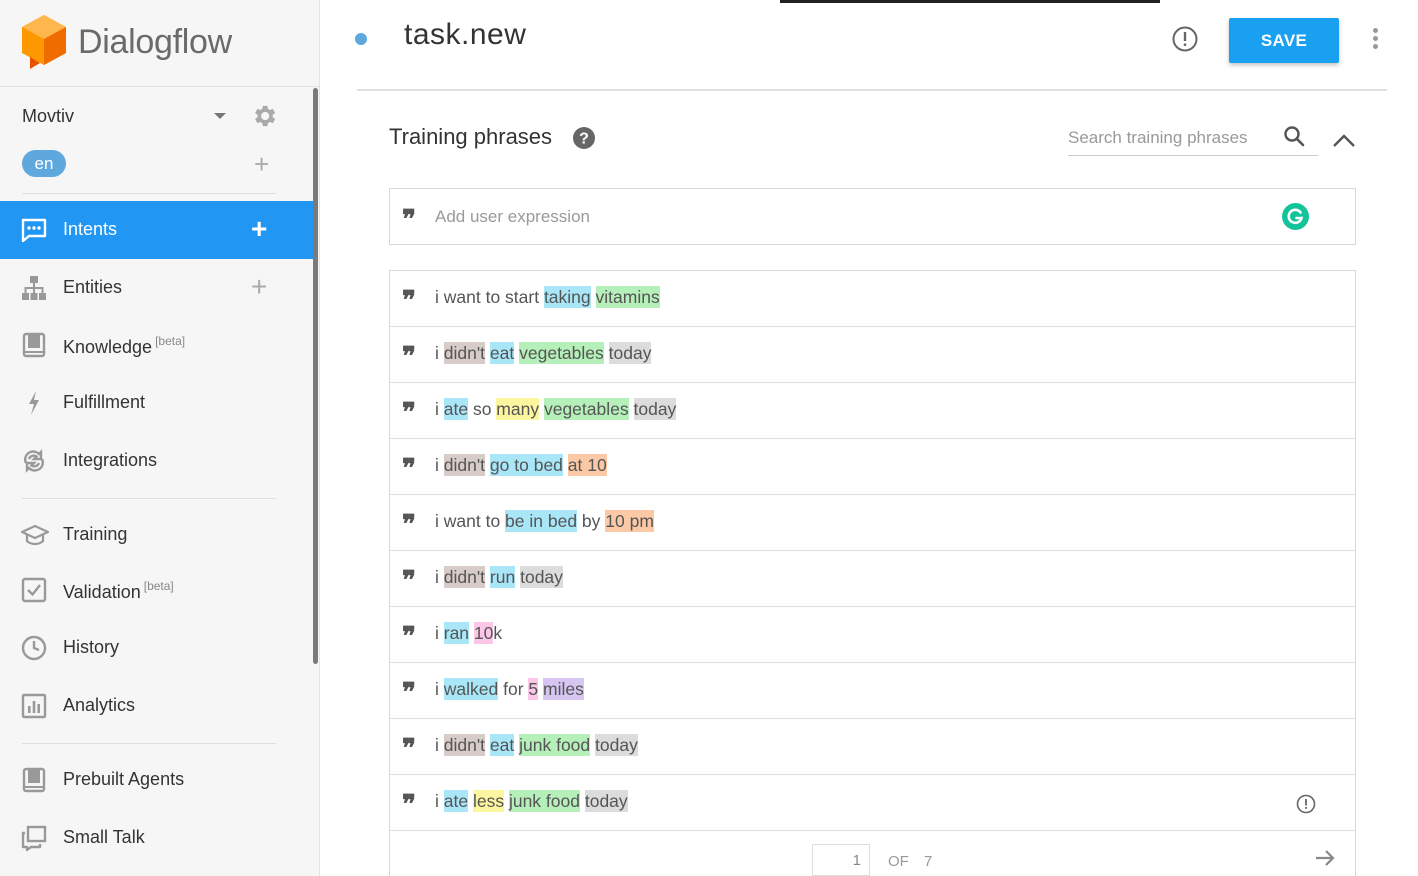  Describe the element at coordinates (102, 592) in the screenshot. I see `sidebar-item-text: Validation` at that location.